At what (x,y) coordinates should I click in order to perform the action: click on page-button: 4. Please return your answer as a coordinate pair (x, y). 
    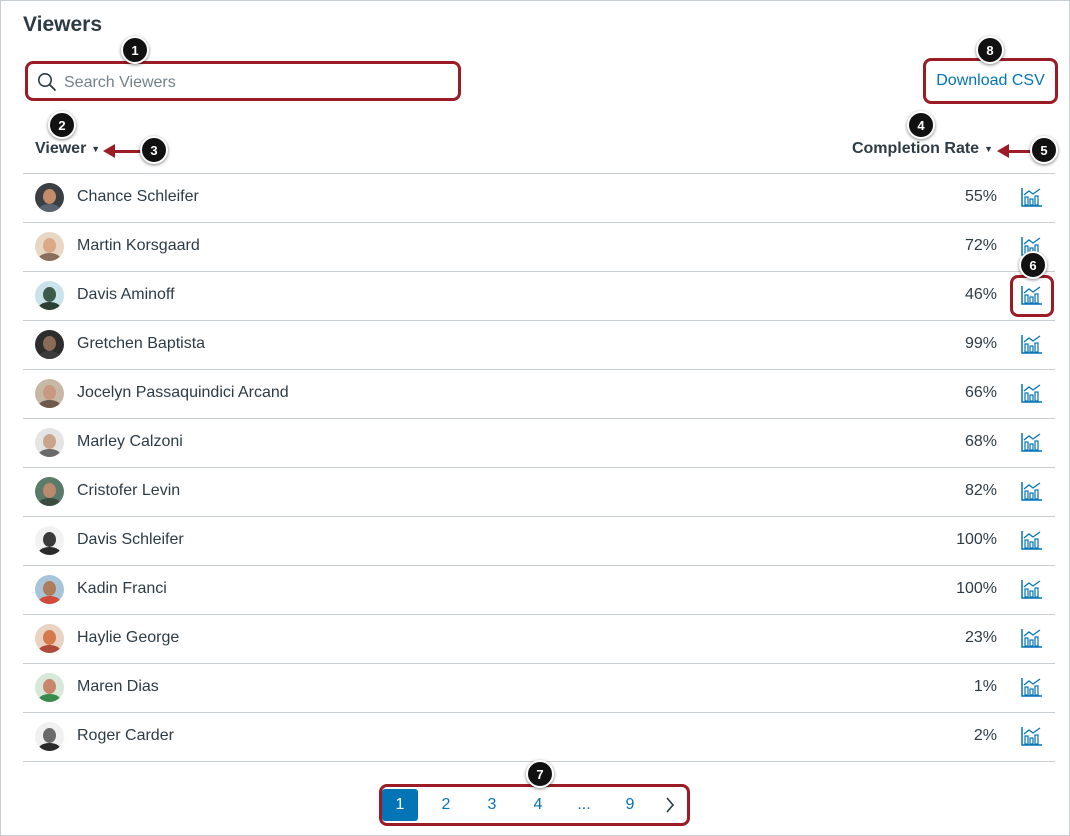
    Looking at the image, I should click on (538, 805).